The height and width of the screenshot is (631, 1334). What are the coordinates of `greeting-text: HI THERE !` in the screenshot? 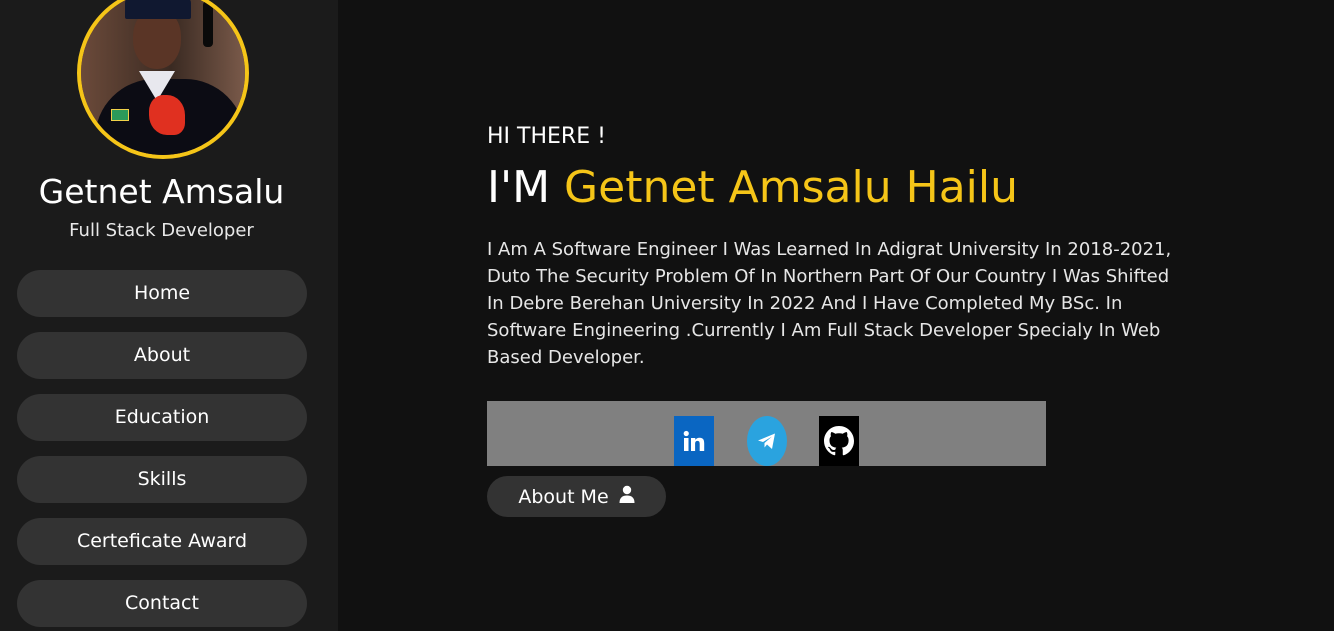 It's located at (546, 136).